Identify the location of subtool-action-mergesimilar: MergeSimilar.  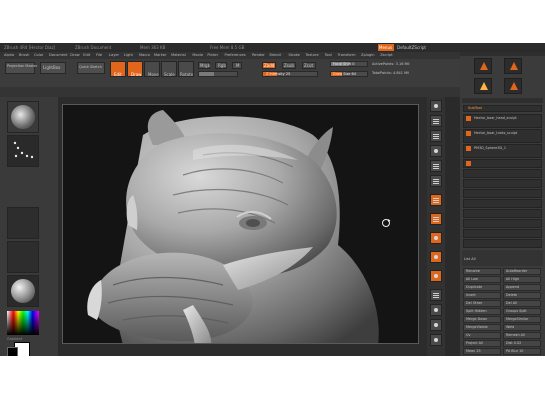
(522, 319).